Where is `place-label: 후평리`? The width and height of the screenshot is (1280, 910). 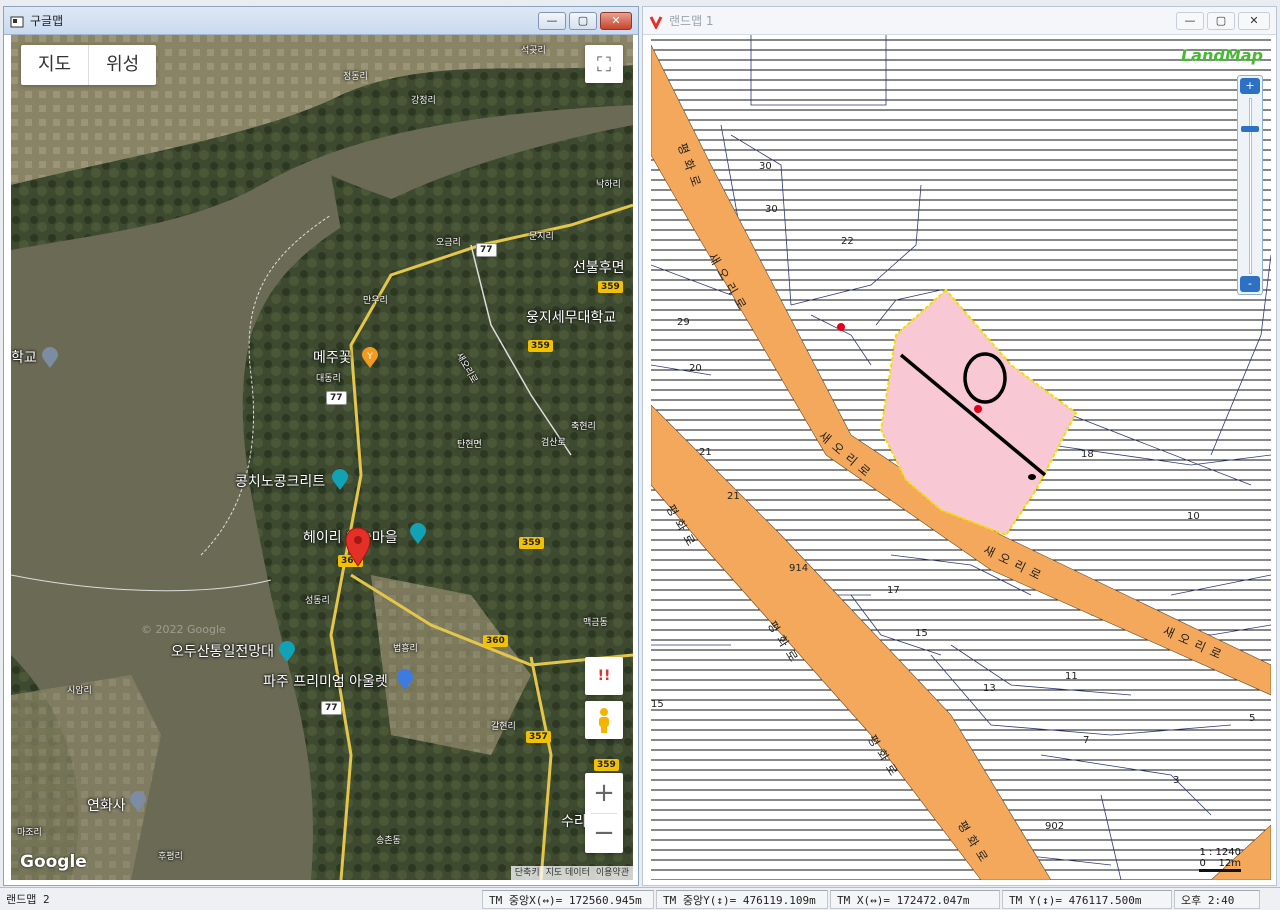 place-label: 후평리 is located at coordinates (170, 855).